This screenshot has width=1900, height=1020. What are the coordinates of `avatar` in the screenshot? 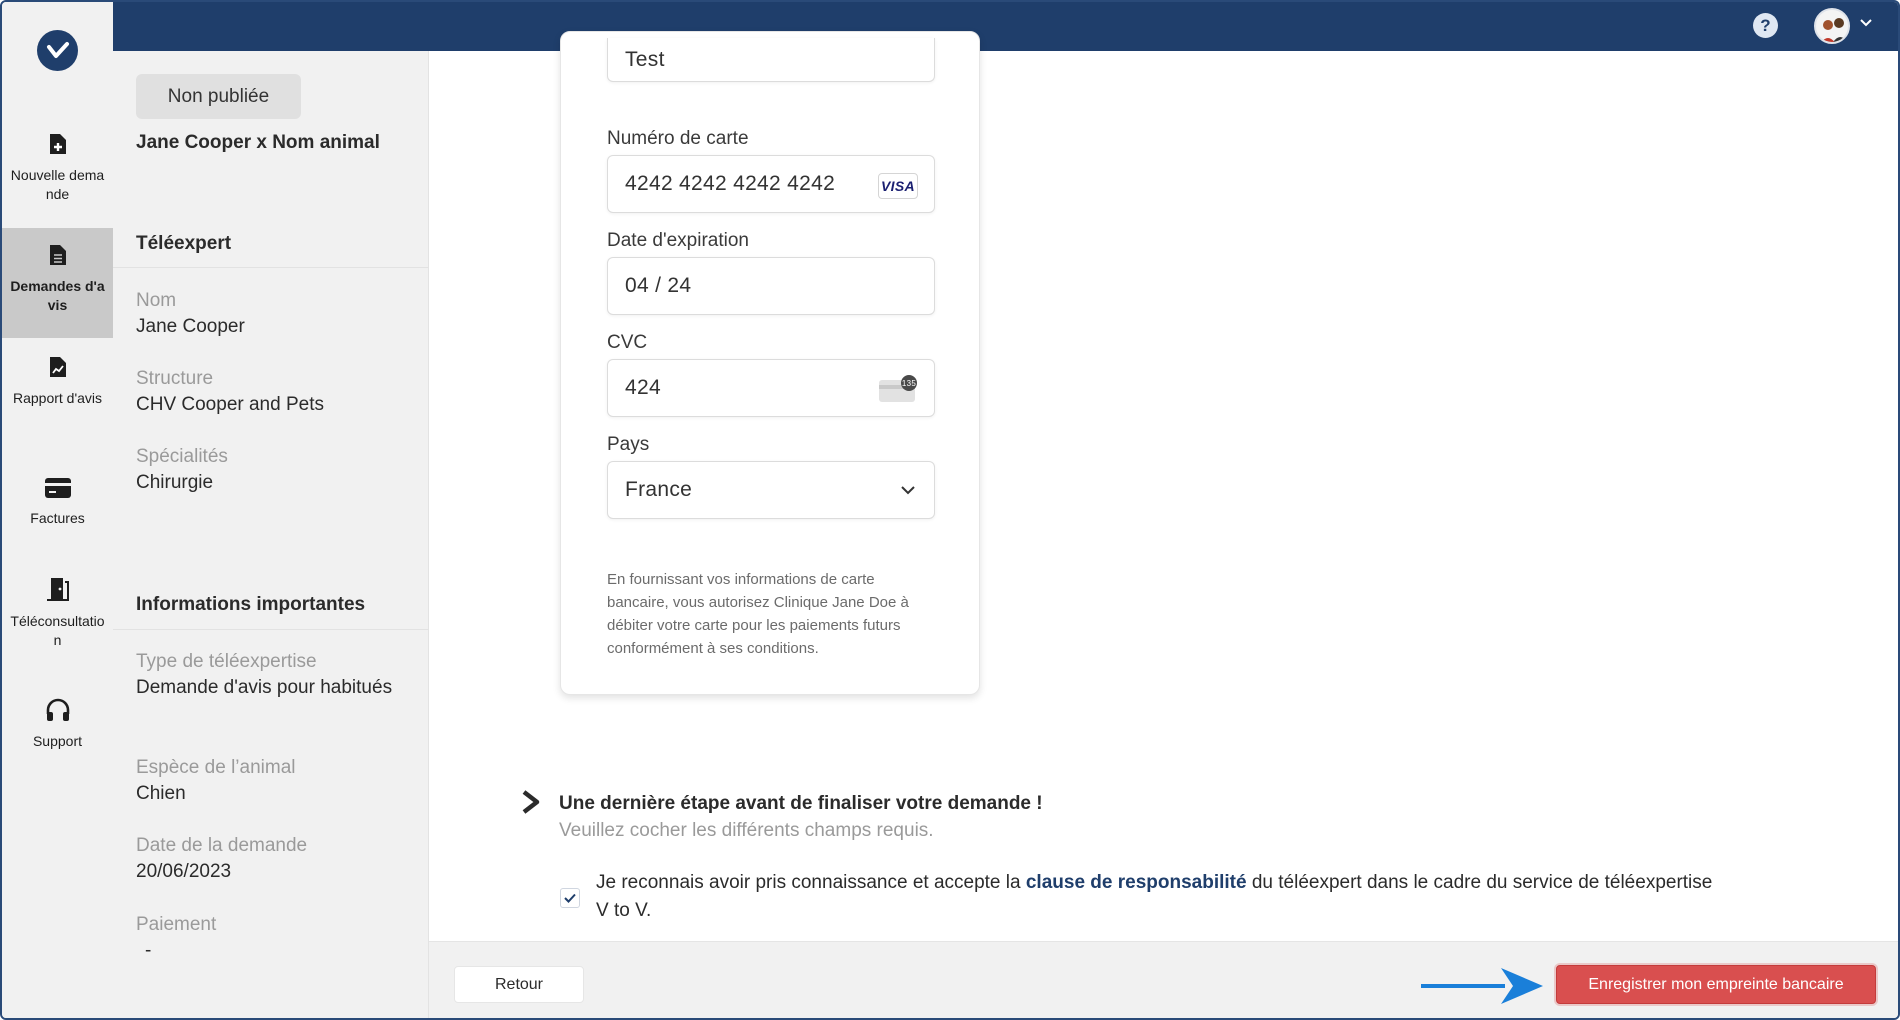 It's located at (1832, 26).